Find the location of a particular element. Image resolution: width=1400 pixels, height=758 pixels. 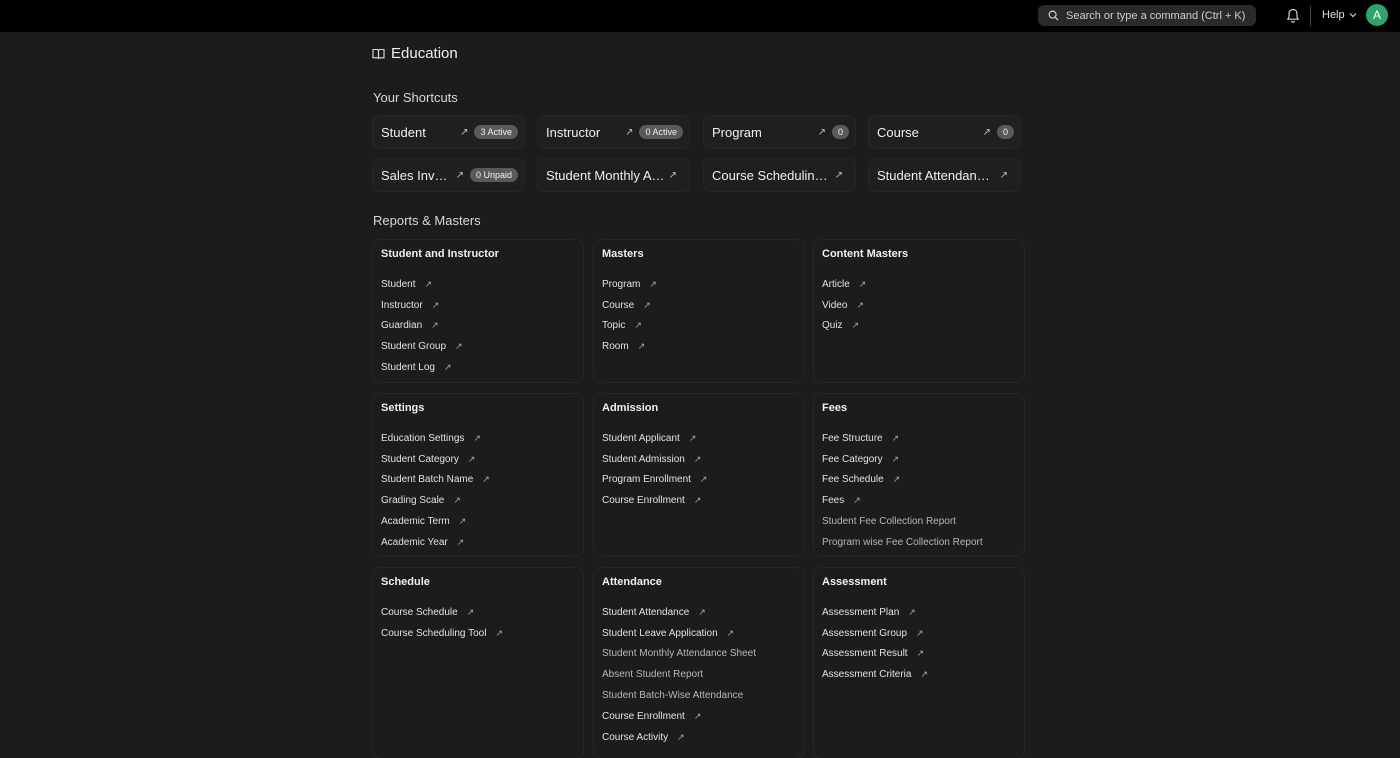

link-absent-student-report: Absent Student Report is located at coordinates (699, 674).